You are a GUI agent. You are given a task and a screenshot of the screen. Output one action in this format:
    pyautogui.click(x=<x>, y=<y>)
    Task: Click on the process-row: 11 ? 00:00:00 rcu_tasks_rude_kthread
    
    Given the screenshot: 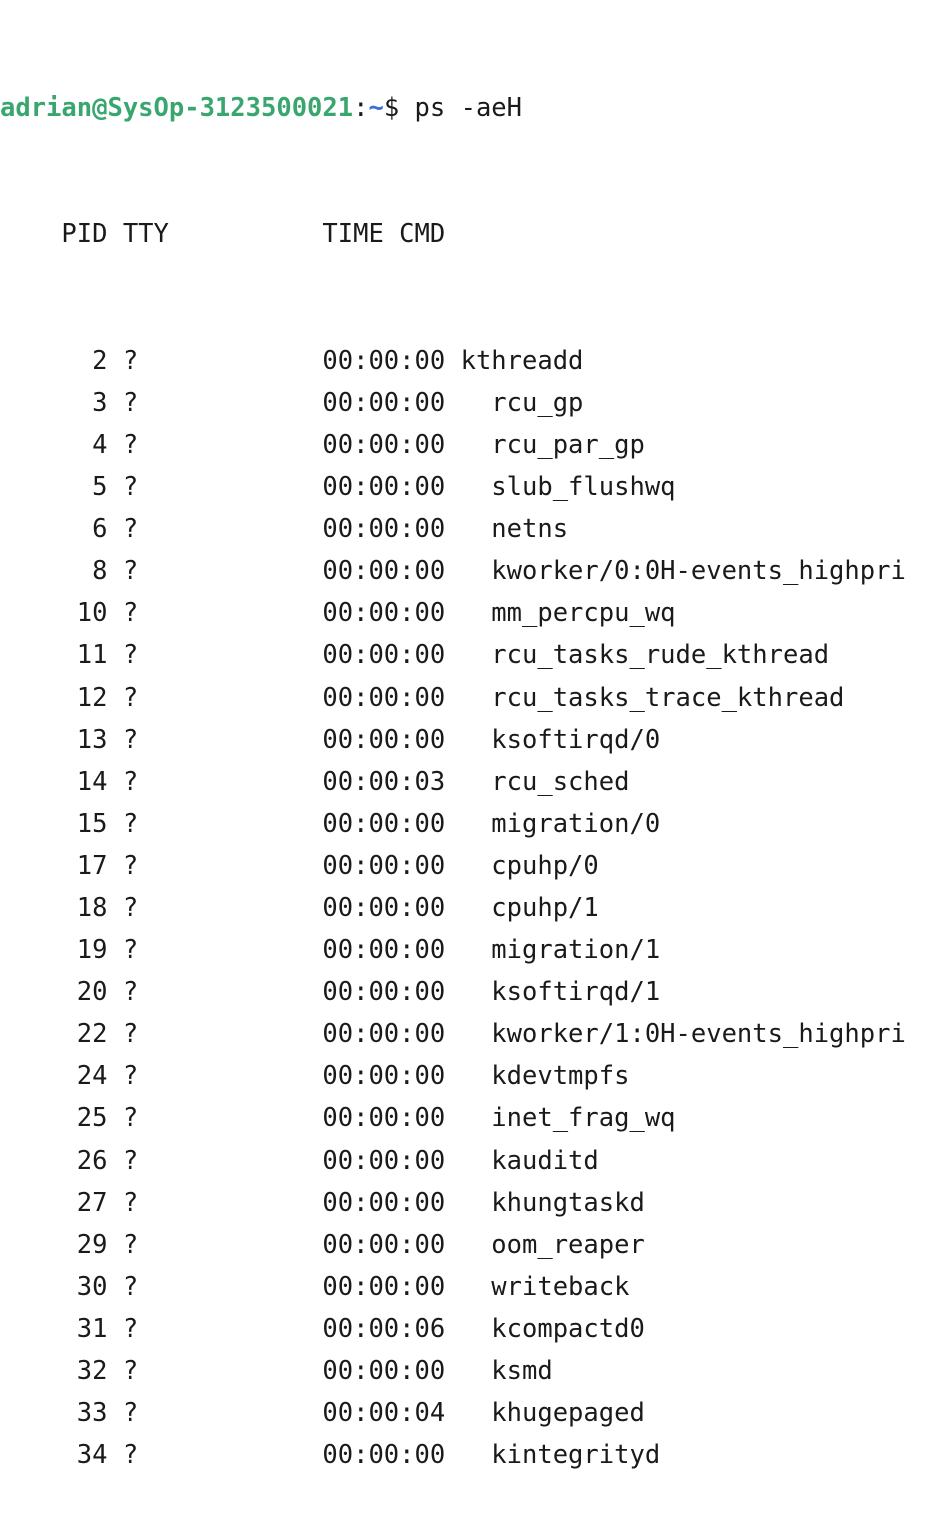 What is the action you would take?
    pyautogui.click(x=467, y=655)
    